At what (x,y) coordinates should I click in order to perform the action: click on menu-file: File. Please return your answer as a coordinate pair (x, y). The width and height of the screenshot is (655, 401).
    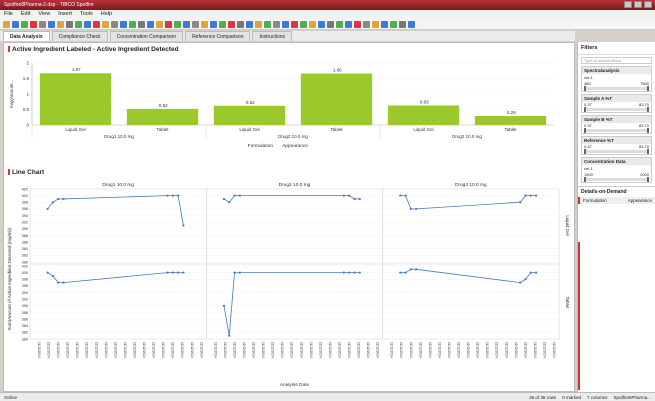
    Looking at the image, I should click on (8, 14).